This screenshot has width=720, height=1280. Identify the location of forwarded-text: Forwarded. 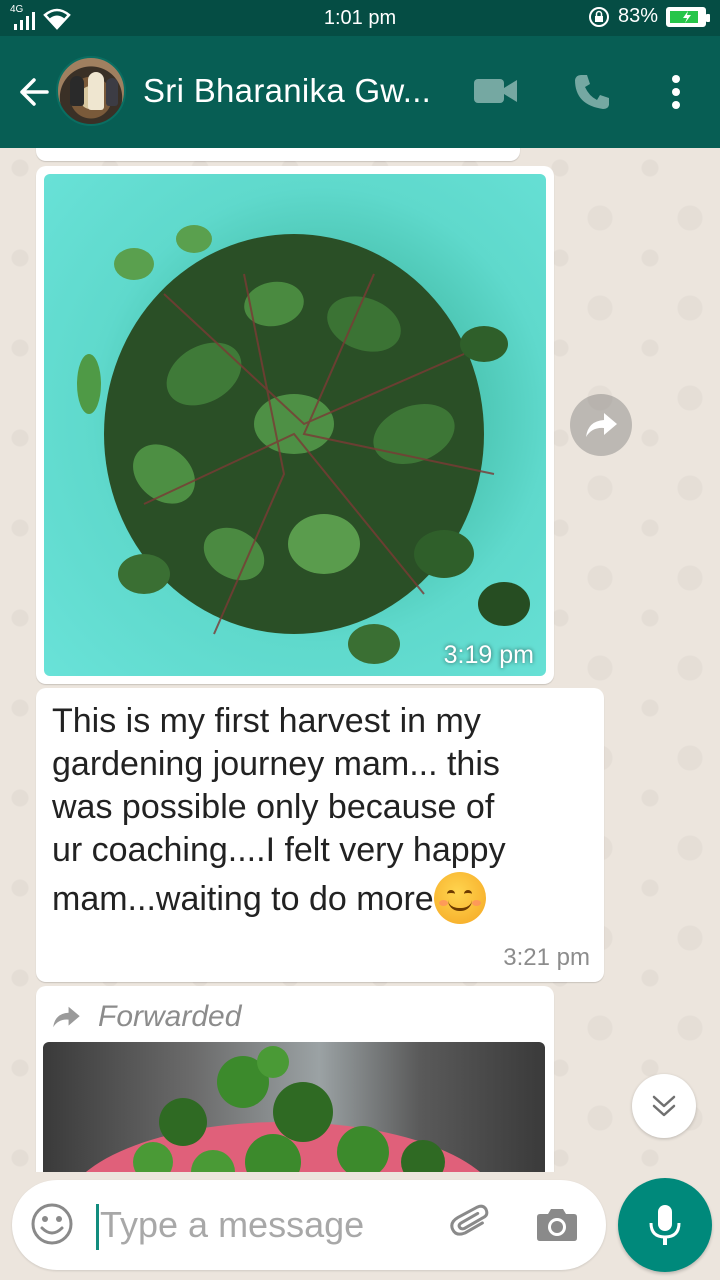
(170, 1016).